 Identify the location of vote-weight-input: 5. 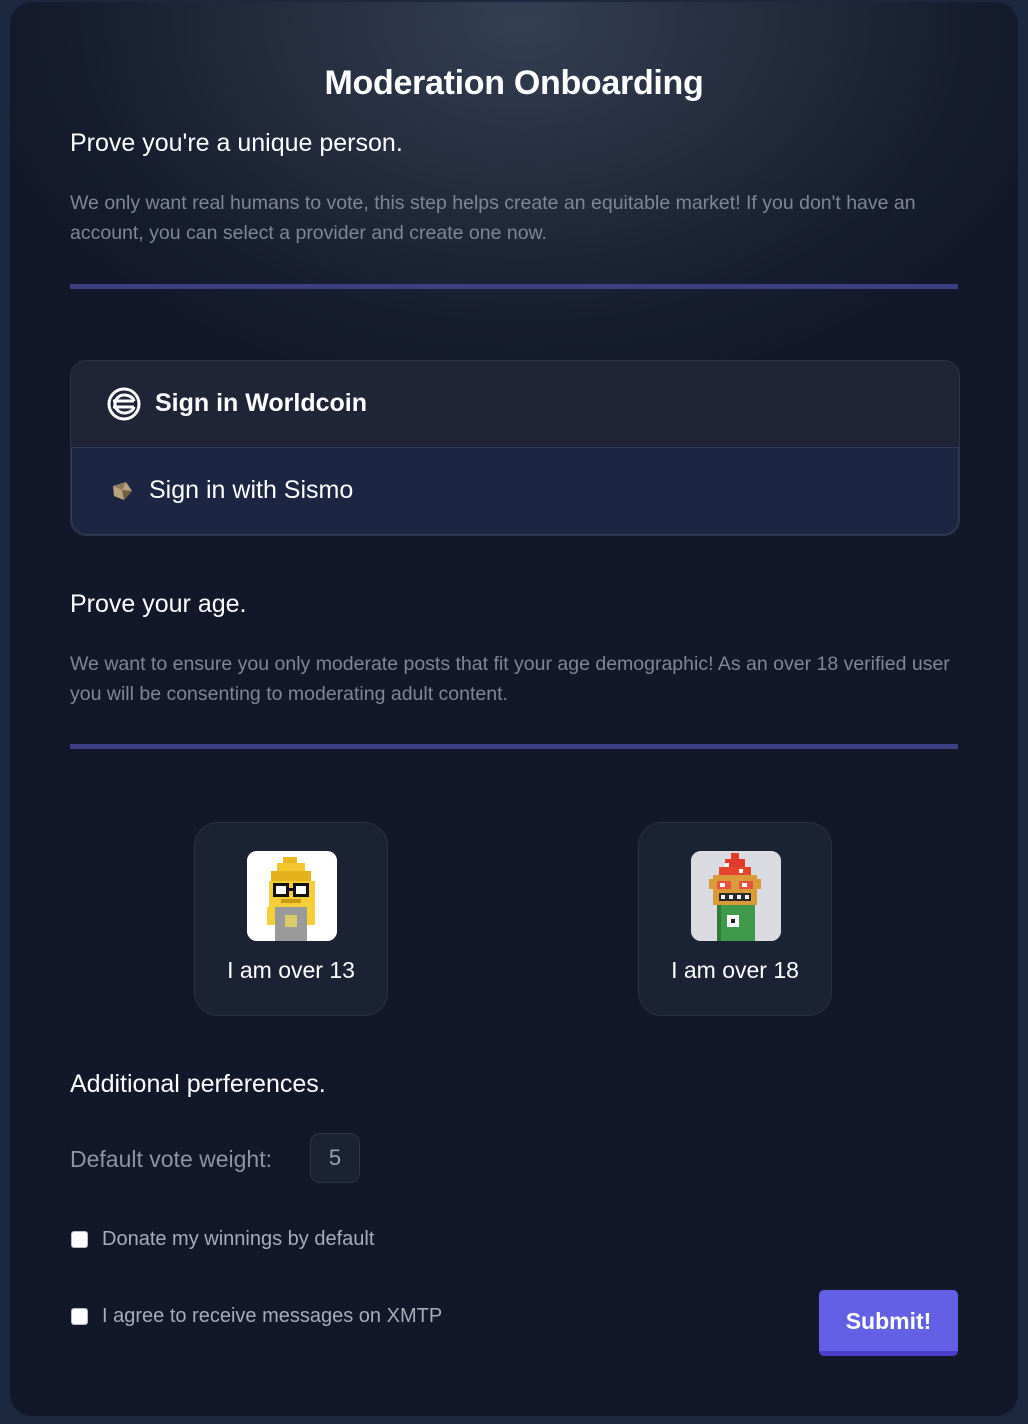
(335, 1158).